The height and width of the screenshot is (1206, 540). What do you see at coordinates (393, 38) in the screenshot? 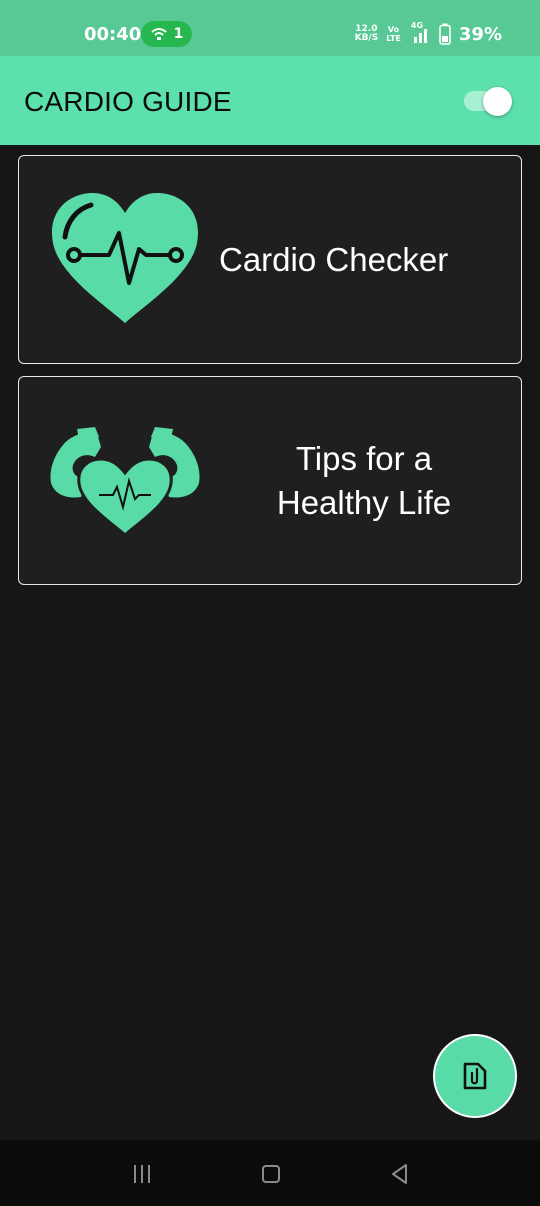
I see `volte-bottom: LTE` at bounding box center [393, 38].